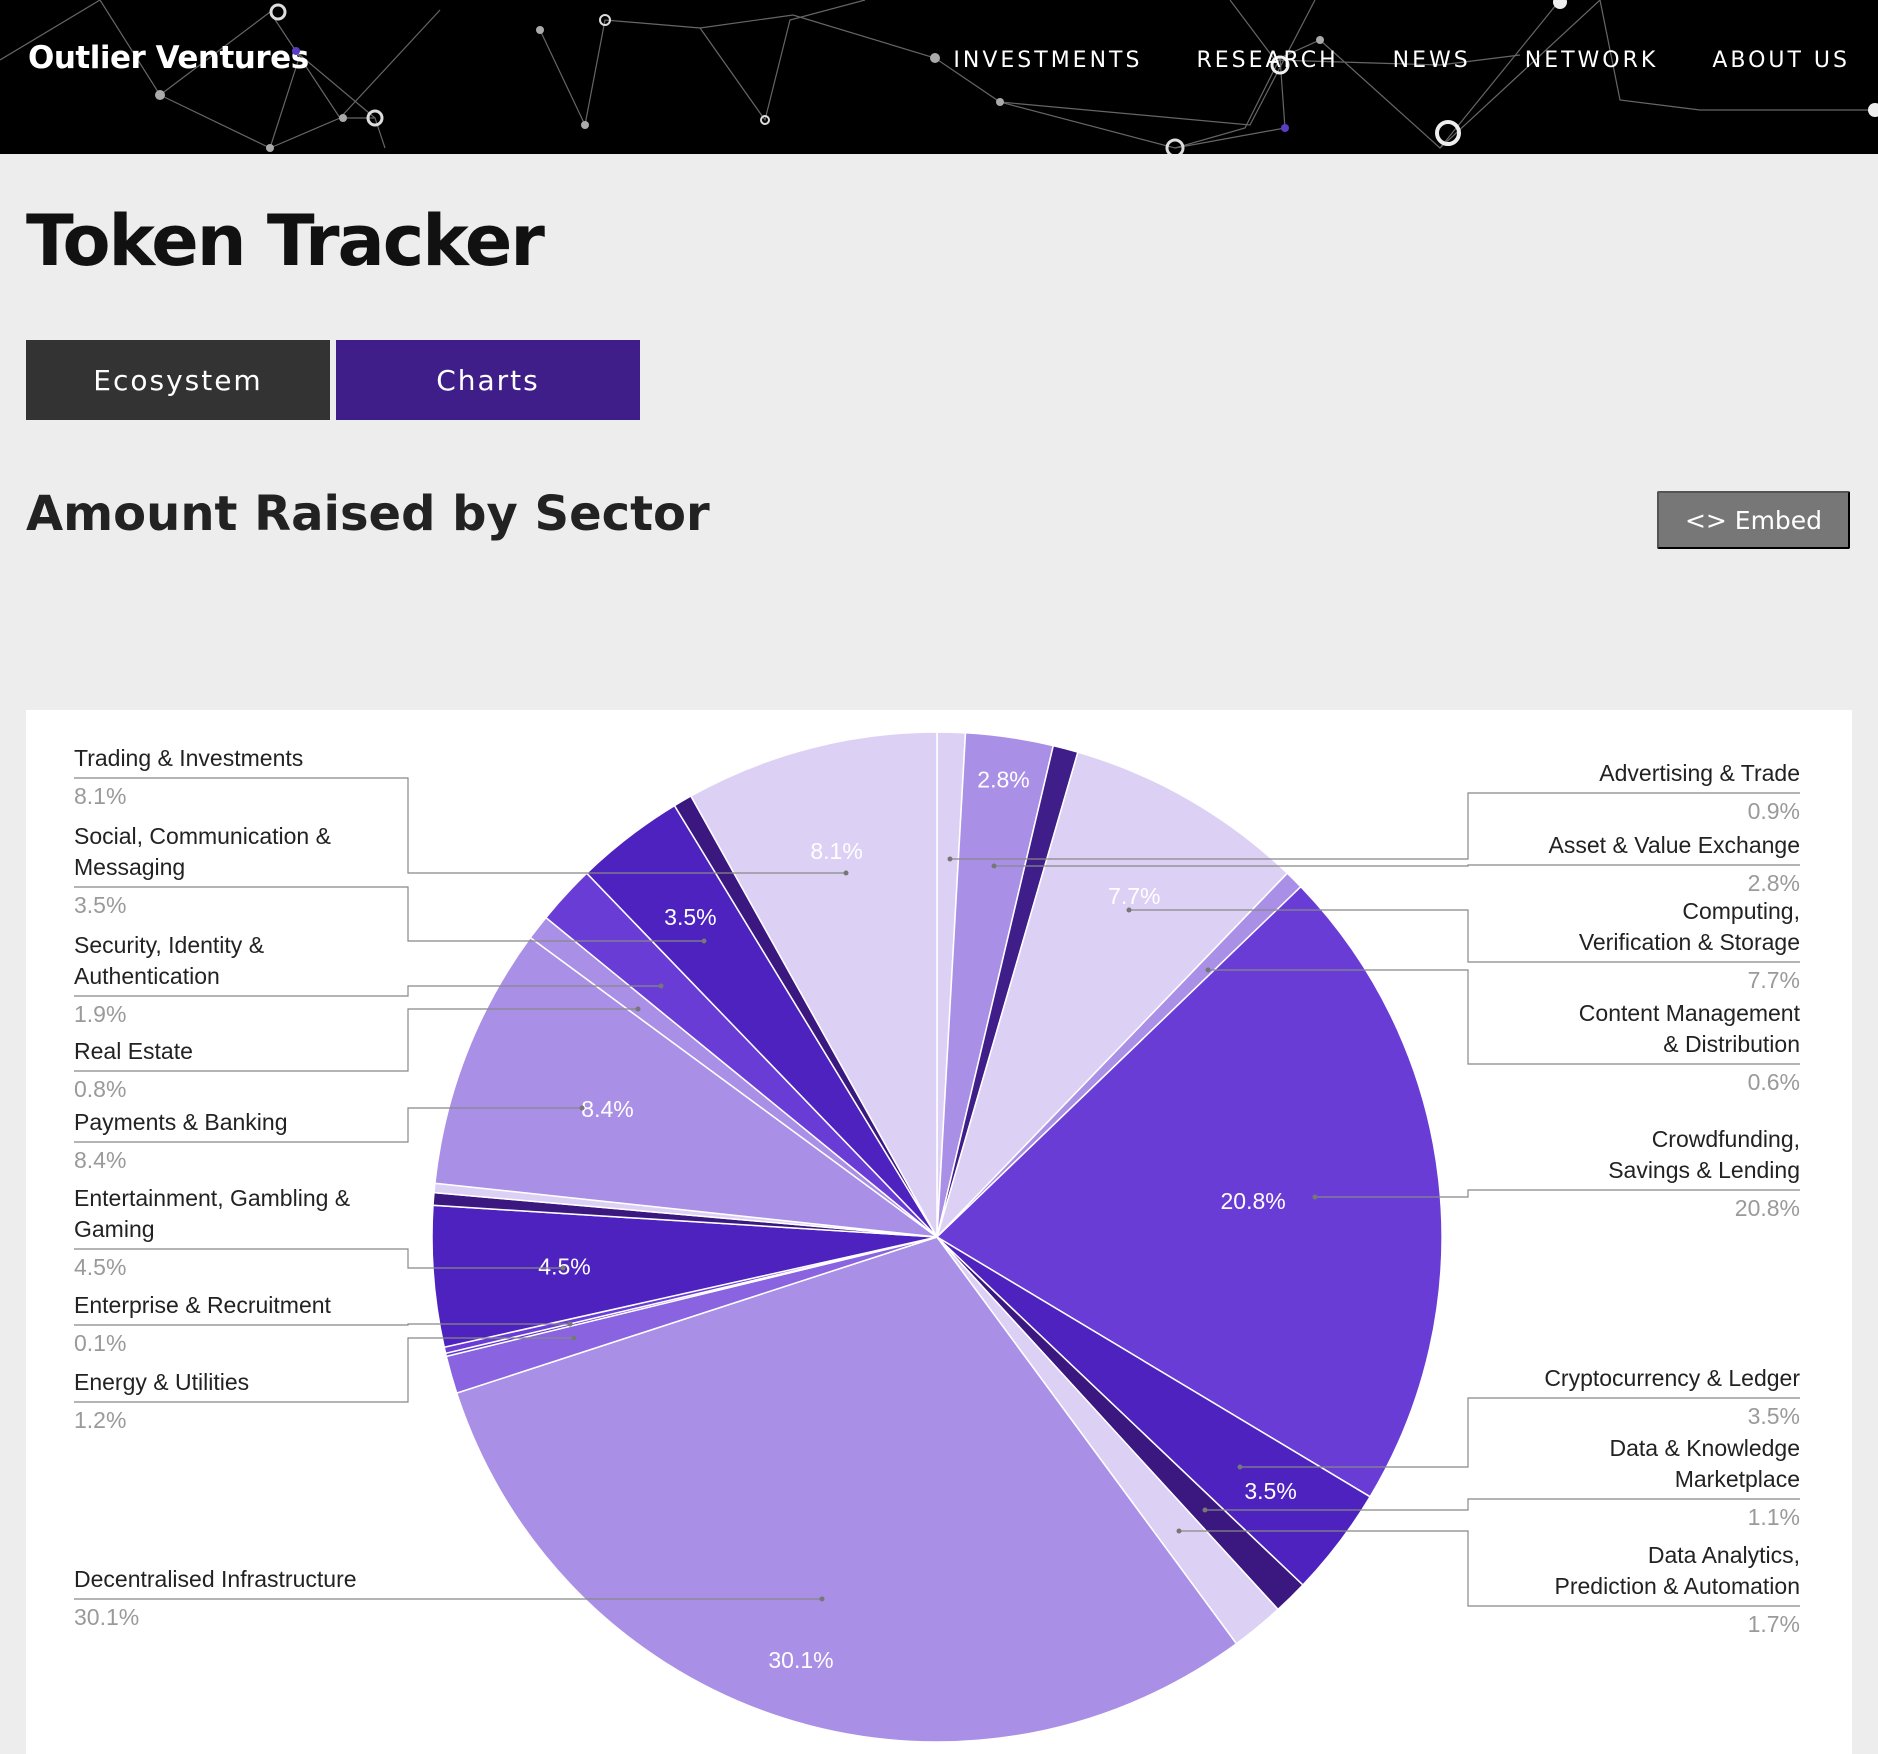 This screenshot has width=1878, height=1754. I want to click on callout-label-energy-utilities: Energy & Utilities, so click(161, 1382).